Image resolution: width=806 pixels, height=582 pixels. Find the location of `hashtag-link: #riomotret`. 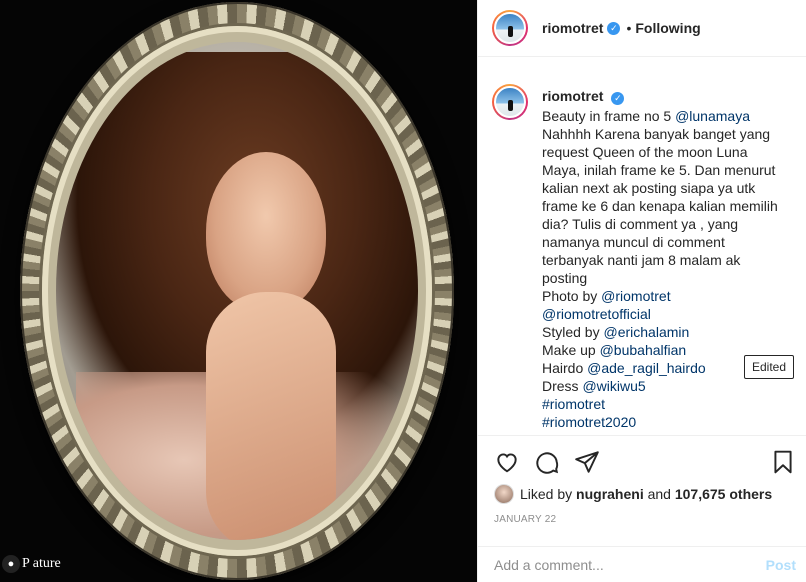

hashtag-link: #riomotret is located at coordinates (573, 404).